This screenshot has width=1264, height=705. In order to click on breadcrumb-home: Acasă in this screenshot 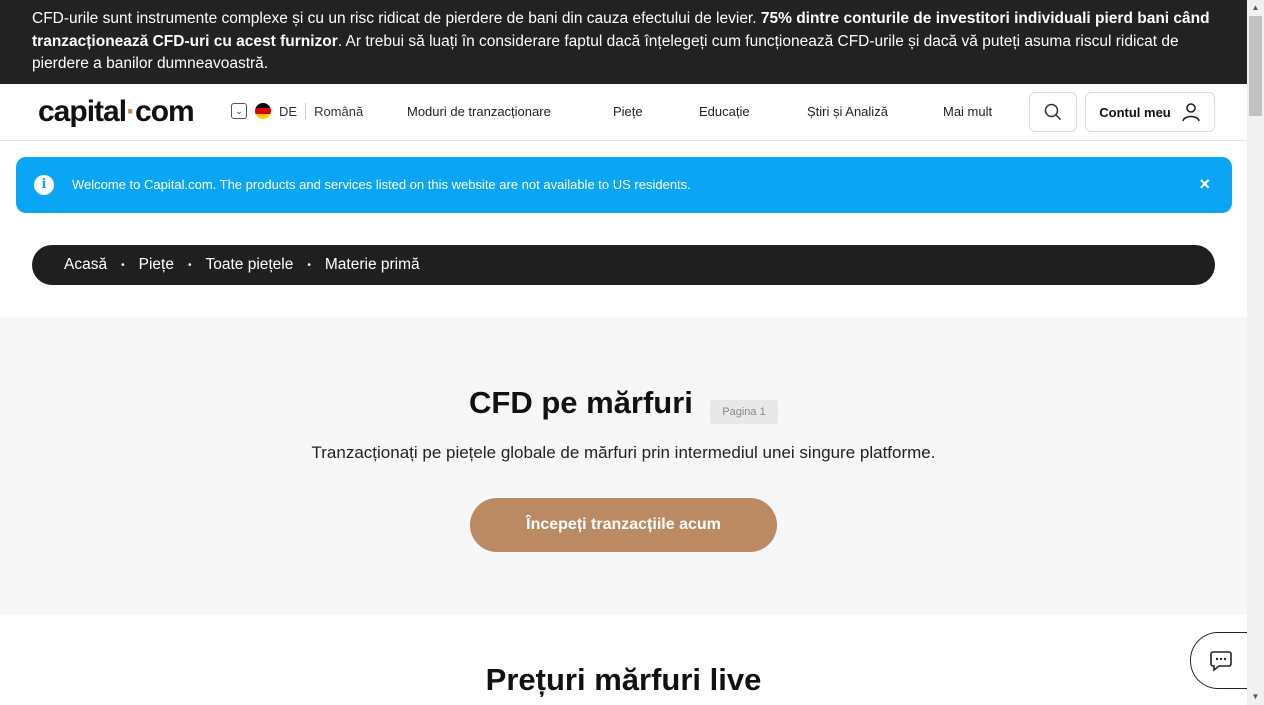, I will do `click(85, 265)`.